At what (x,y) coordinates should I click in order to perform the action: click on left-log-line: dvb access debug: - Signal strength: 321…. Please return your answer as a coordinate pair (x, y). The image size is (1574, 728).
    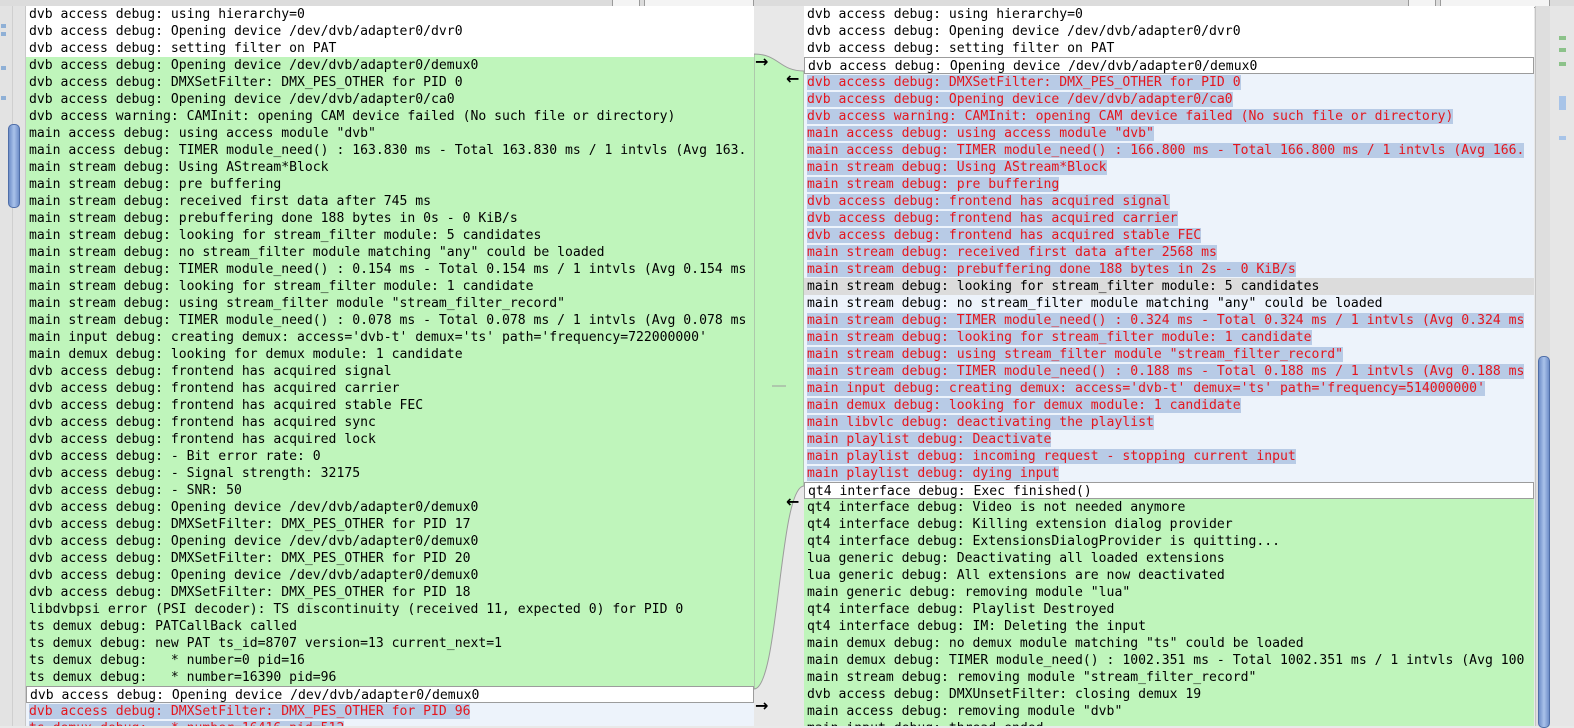
    Looking at the image, I should click on (390, 473).